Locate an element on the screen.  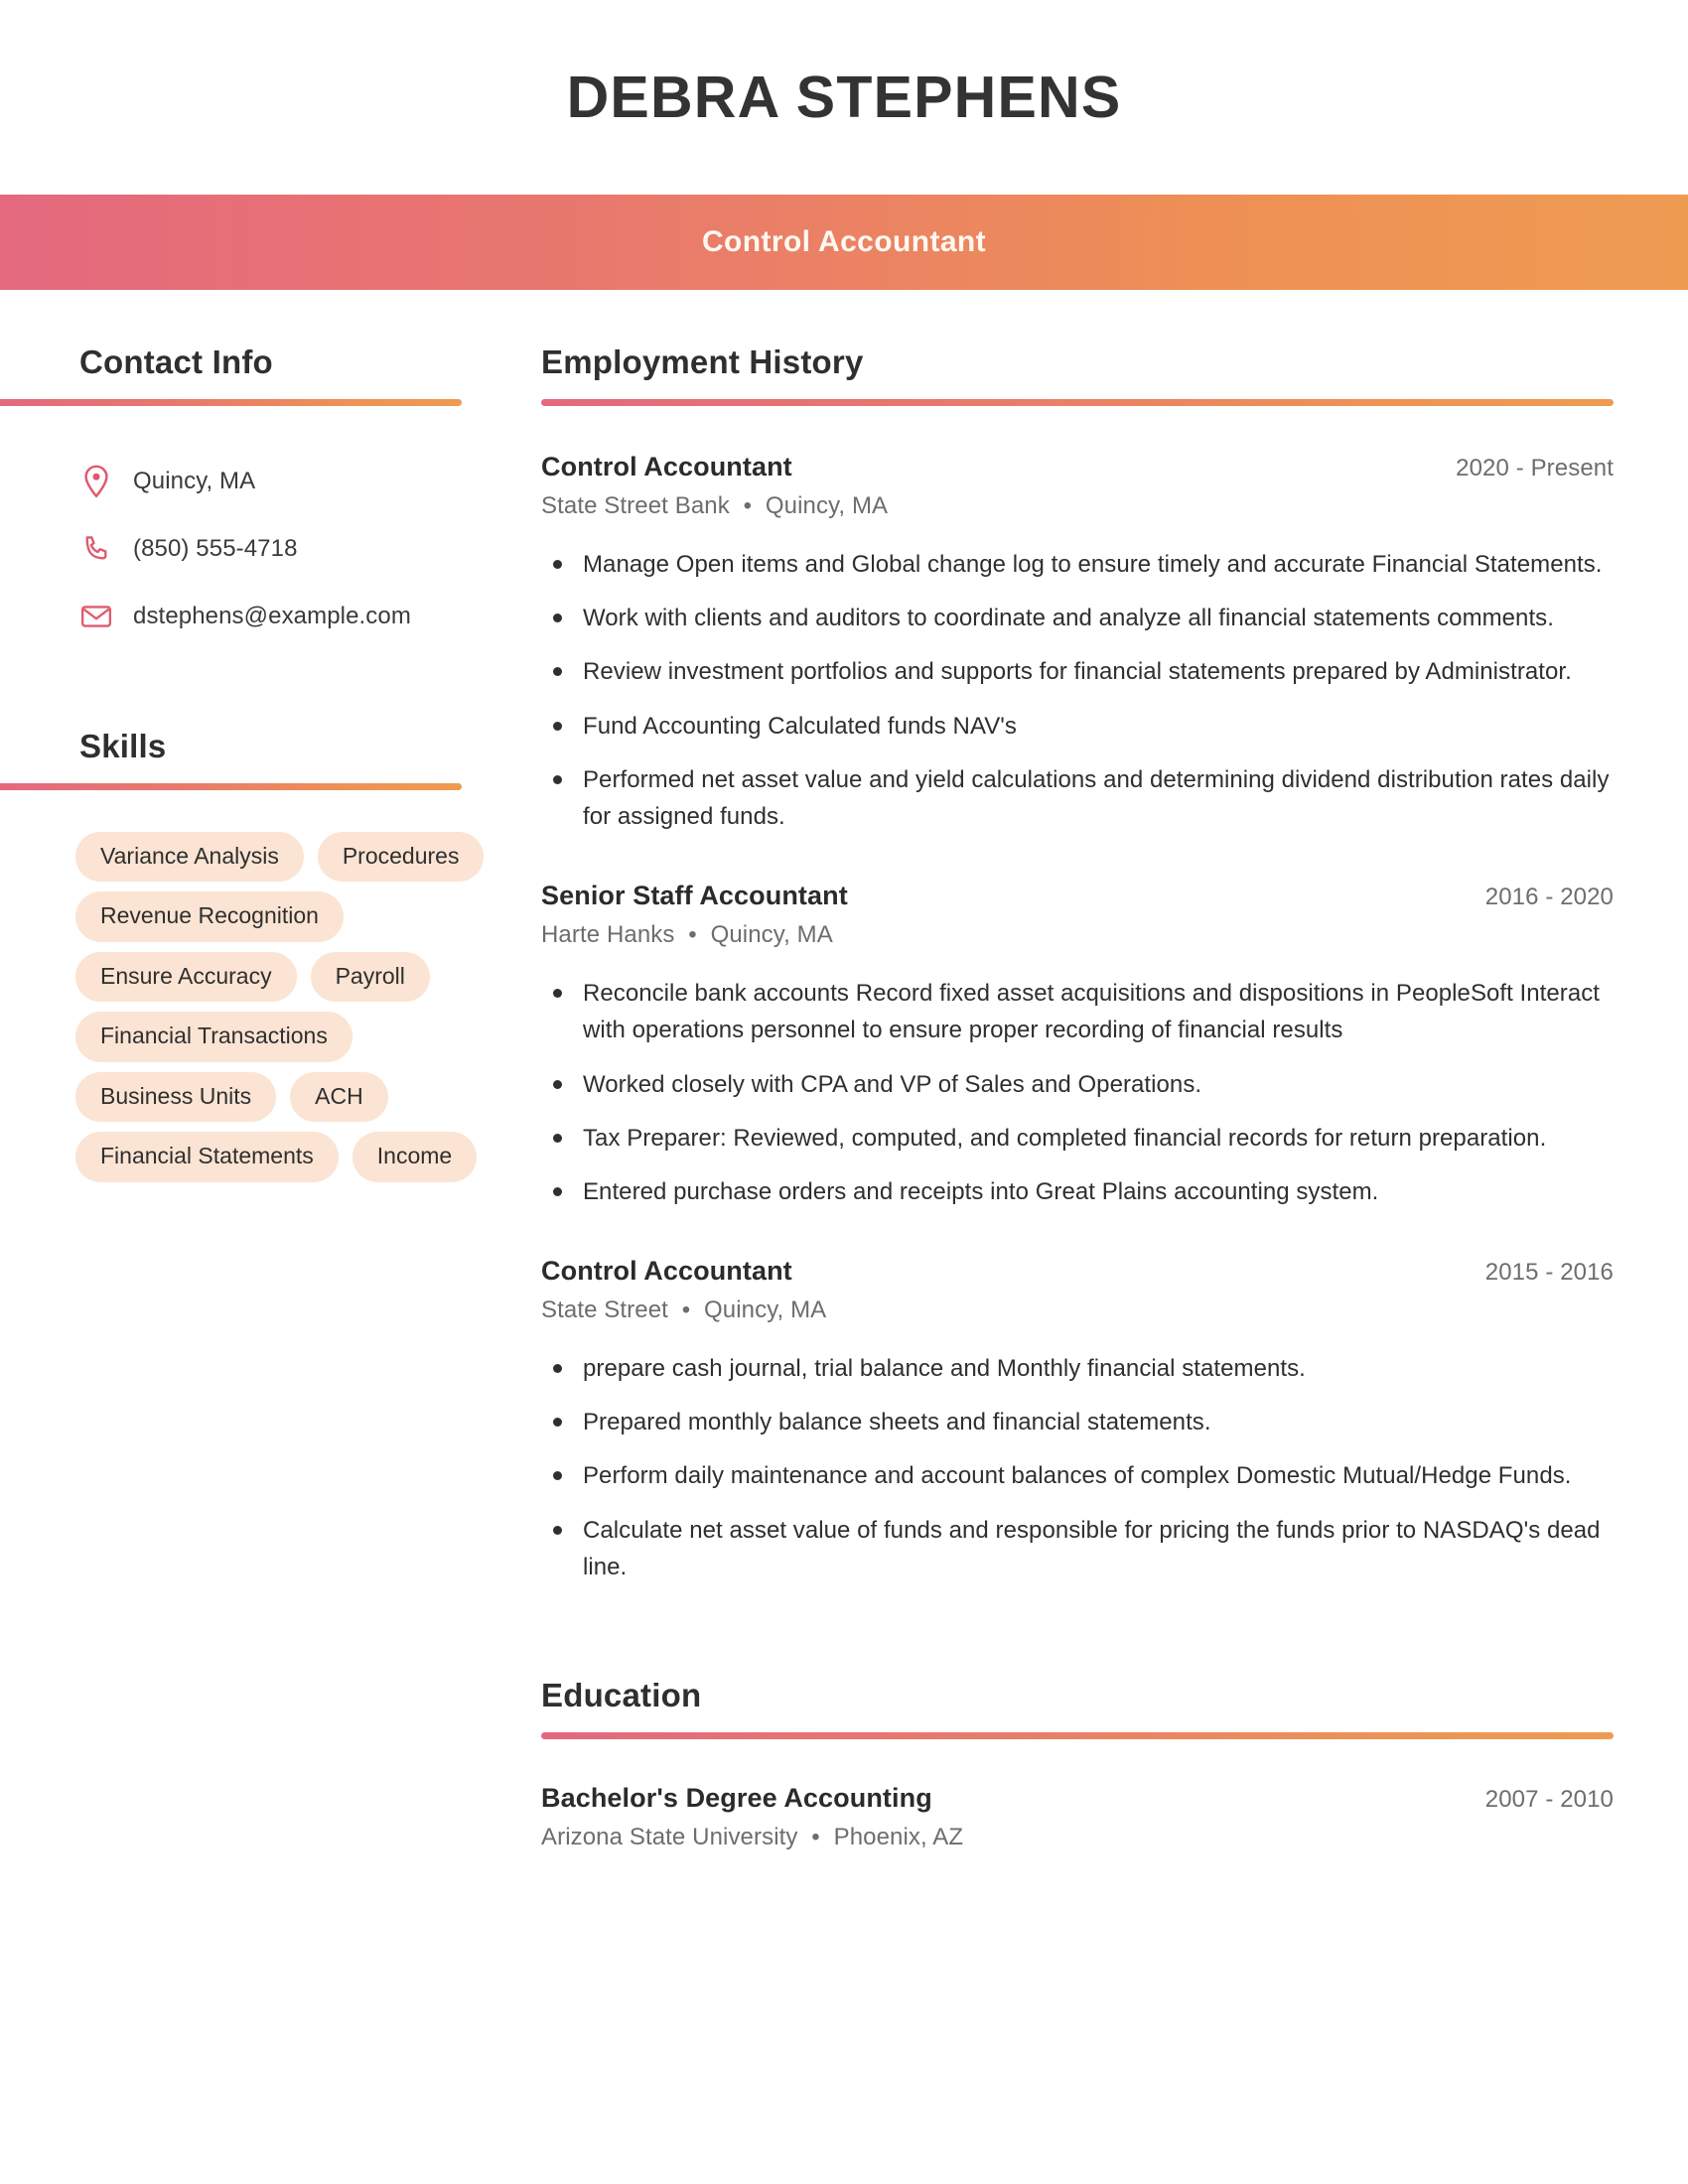
employment-dates: 2016 - 2020 is located at coordinates (1549, 897).